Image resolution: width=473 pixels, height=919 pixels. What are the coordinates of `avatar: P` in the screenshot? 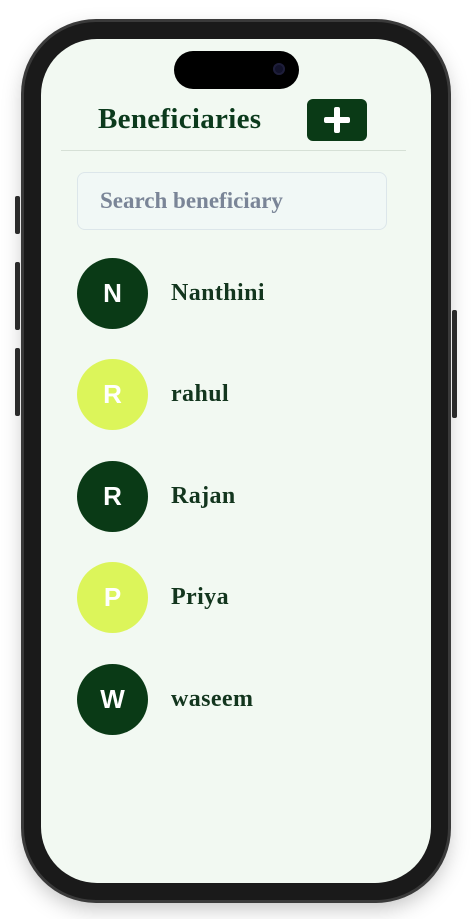 It's located at (112, 597).